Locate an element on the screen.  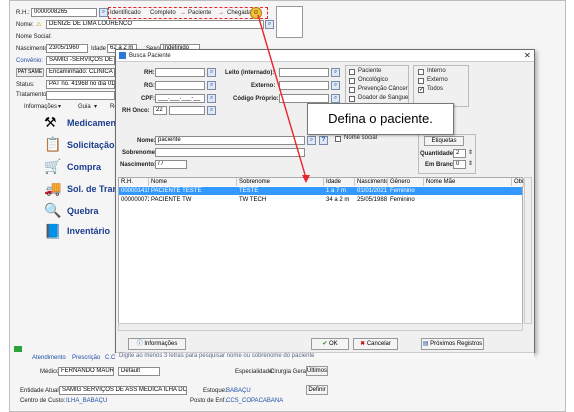
arrow-line is located at coordinates (282, 96).